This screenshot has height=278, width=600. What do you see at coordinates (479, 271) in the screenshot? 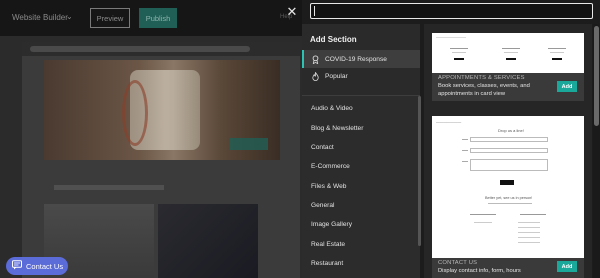
I see `card-description: Display contact info, form, hours` at bounding box center [479, 271].